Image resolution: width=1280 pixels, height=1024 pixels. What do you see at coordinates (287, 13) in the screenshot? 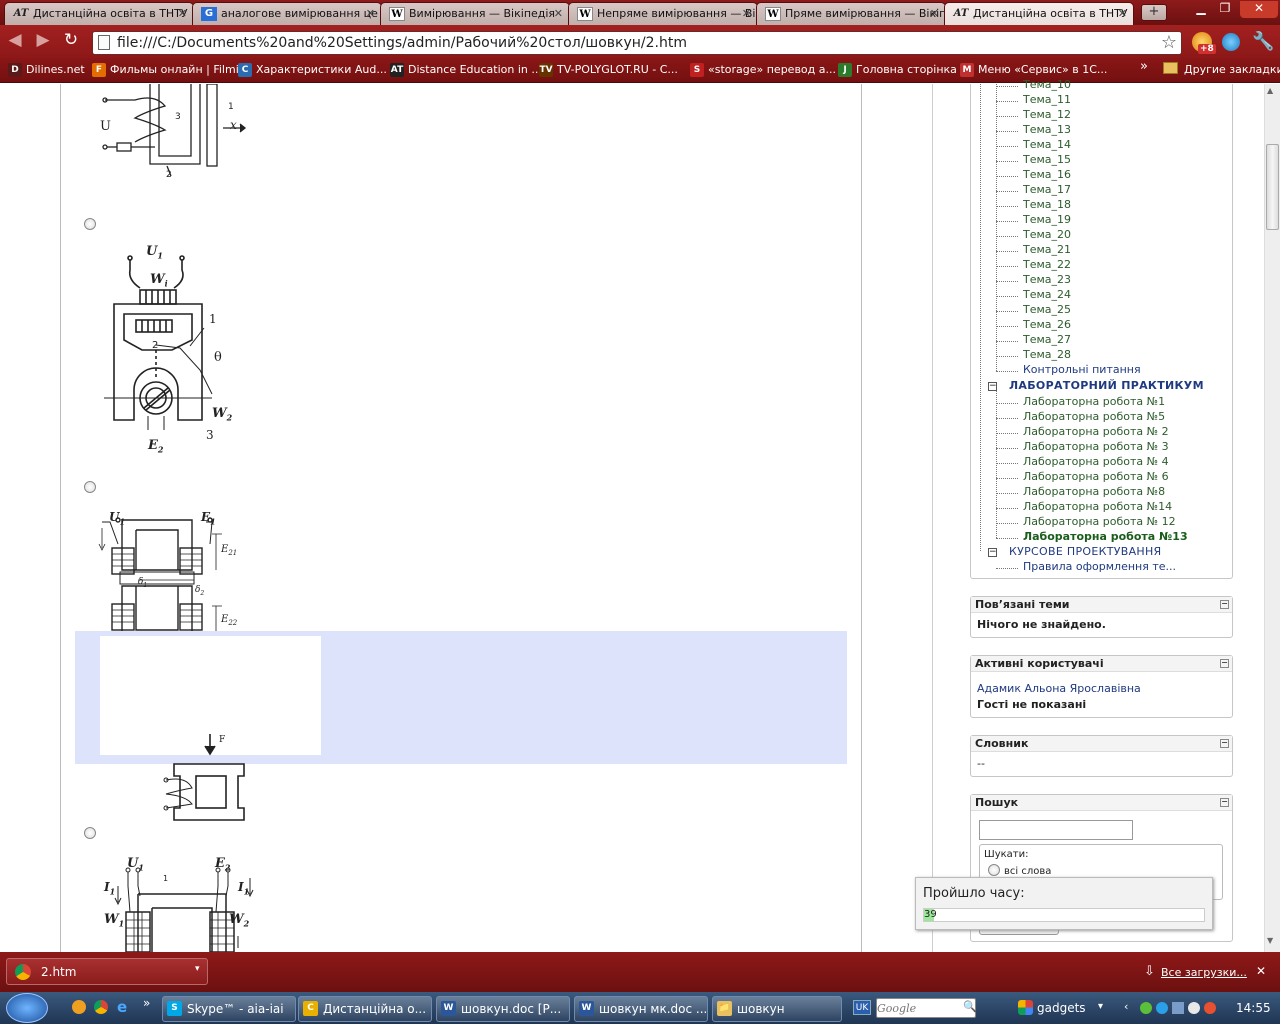
I see `tab-1: Gаналогове вимірювання це ✕` at bounding box center [287, 13].